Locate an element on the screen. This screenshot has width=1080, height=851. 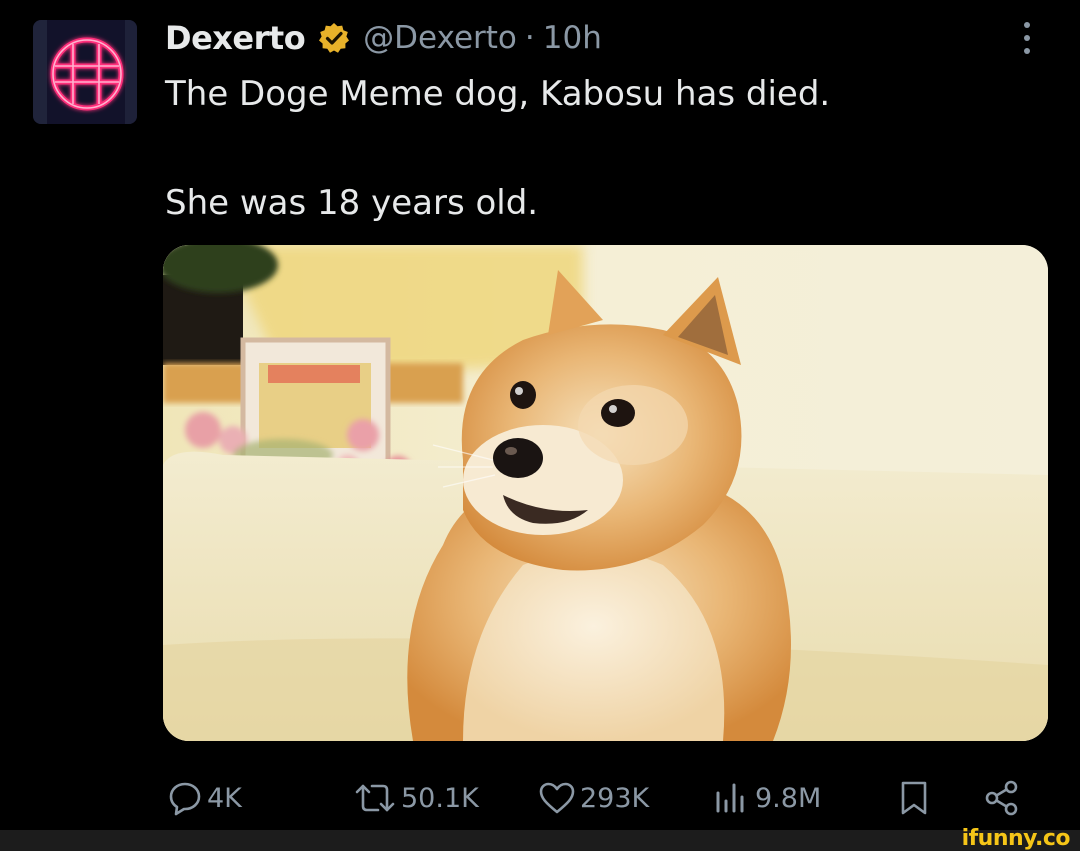
author-handle: @Dexerto is located at coordinates (440, 38).